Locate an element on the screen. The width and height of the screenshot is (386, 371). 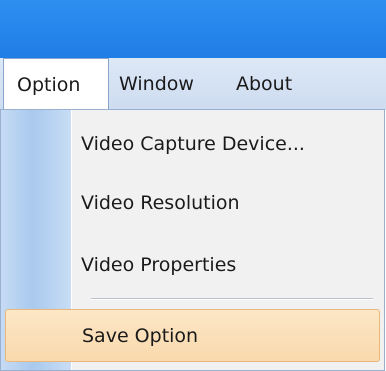
menu-window: Window is located at coordinates (171, 84).